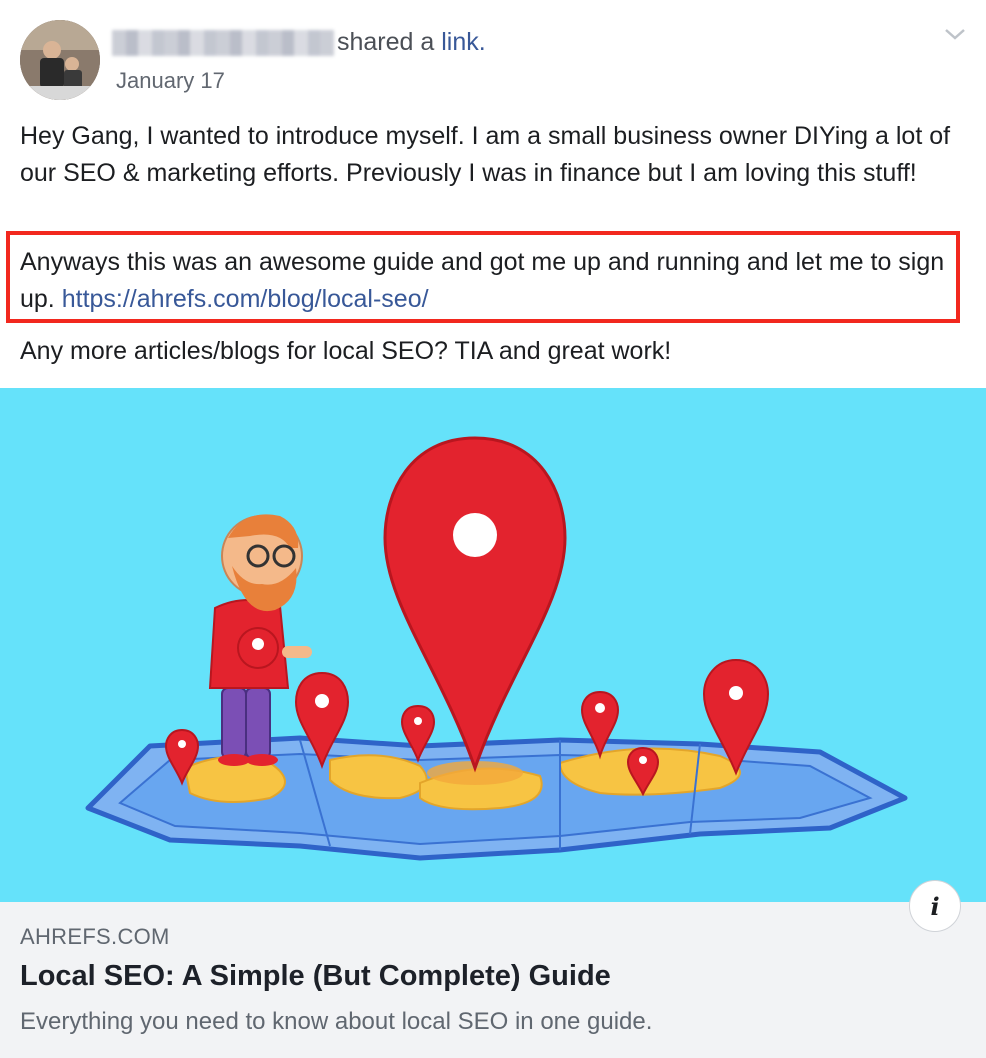 This screenshot has height=1058, width=986. I want to click on headline-link: link., so click(463, 42).